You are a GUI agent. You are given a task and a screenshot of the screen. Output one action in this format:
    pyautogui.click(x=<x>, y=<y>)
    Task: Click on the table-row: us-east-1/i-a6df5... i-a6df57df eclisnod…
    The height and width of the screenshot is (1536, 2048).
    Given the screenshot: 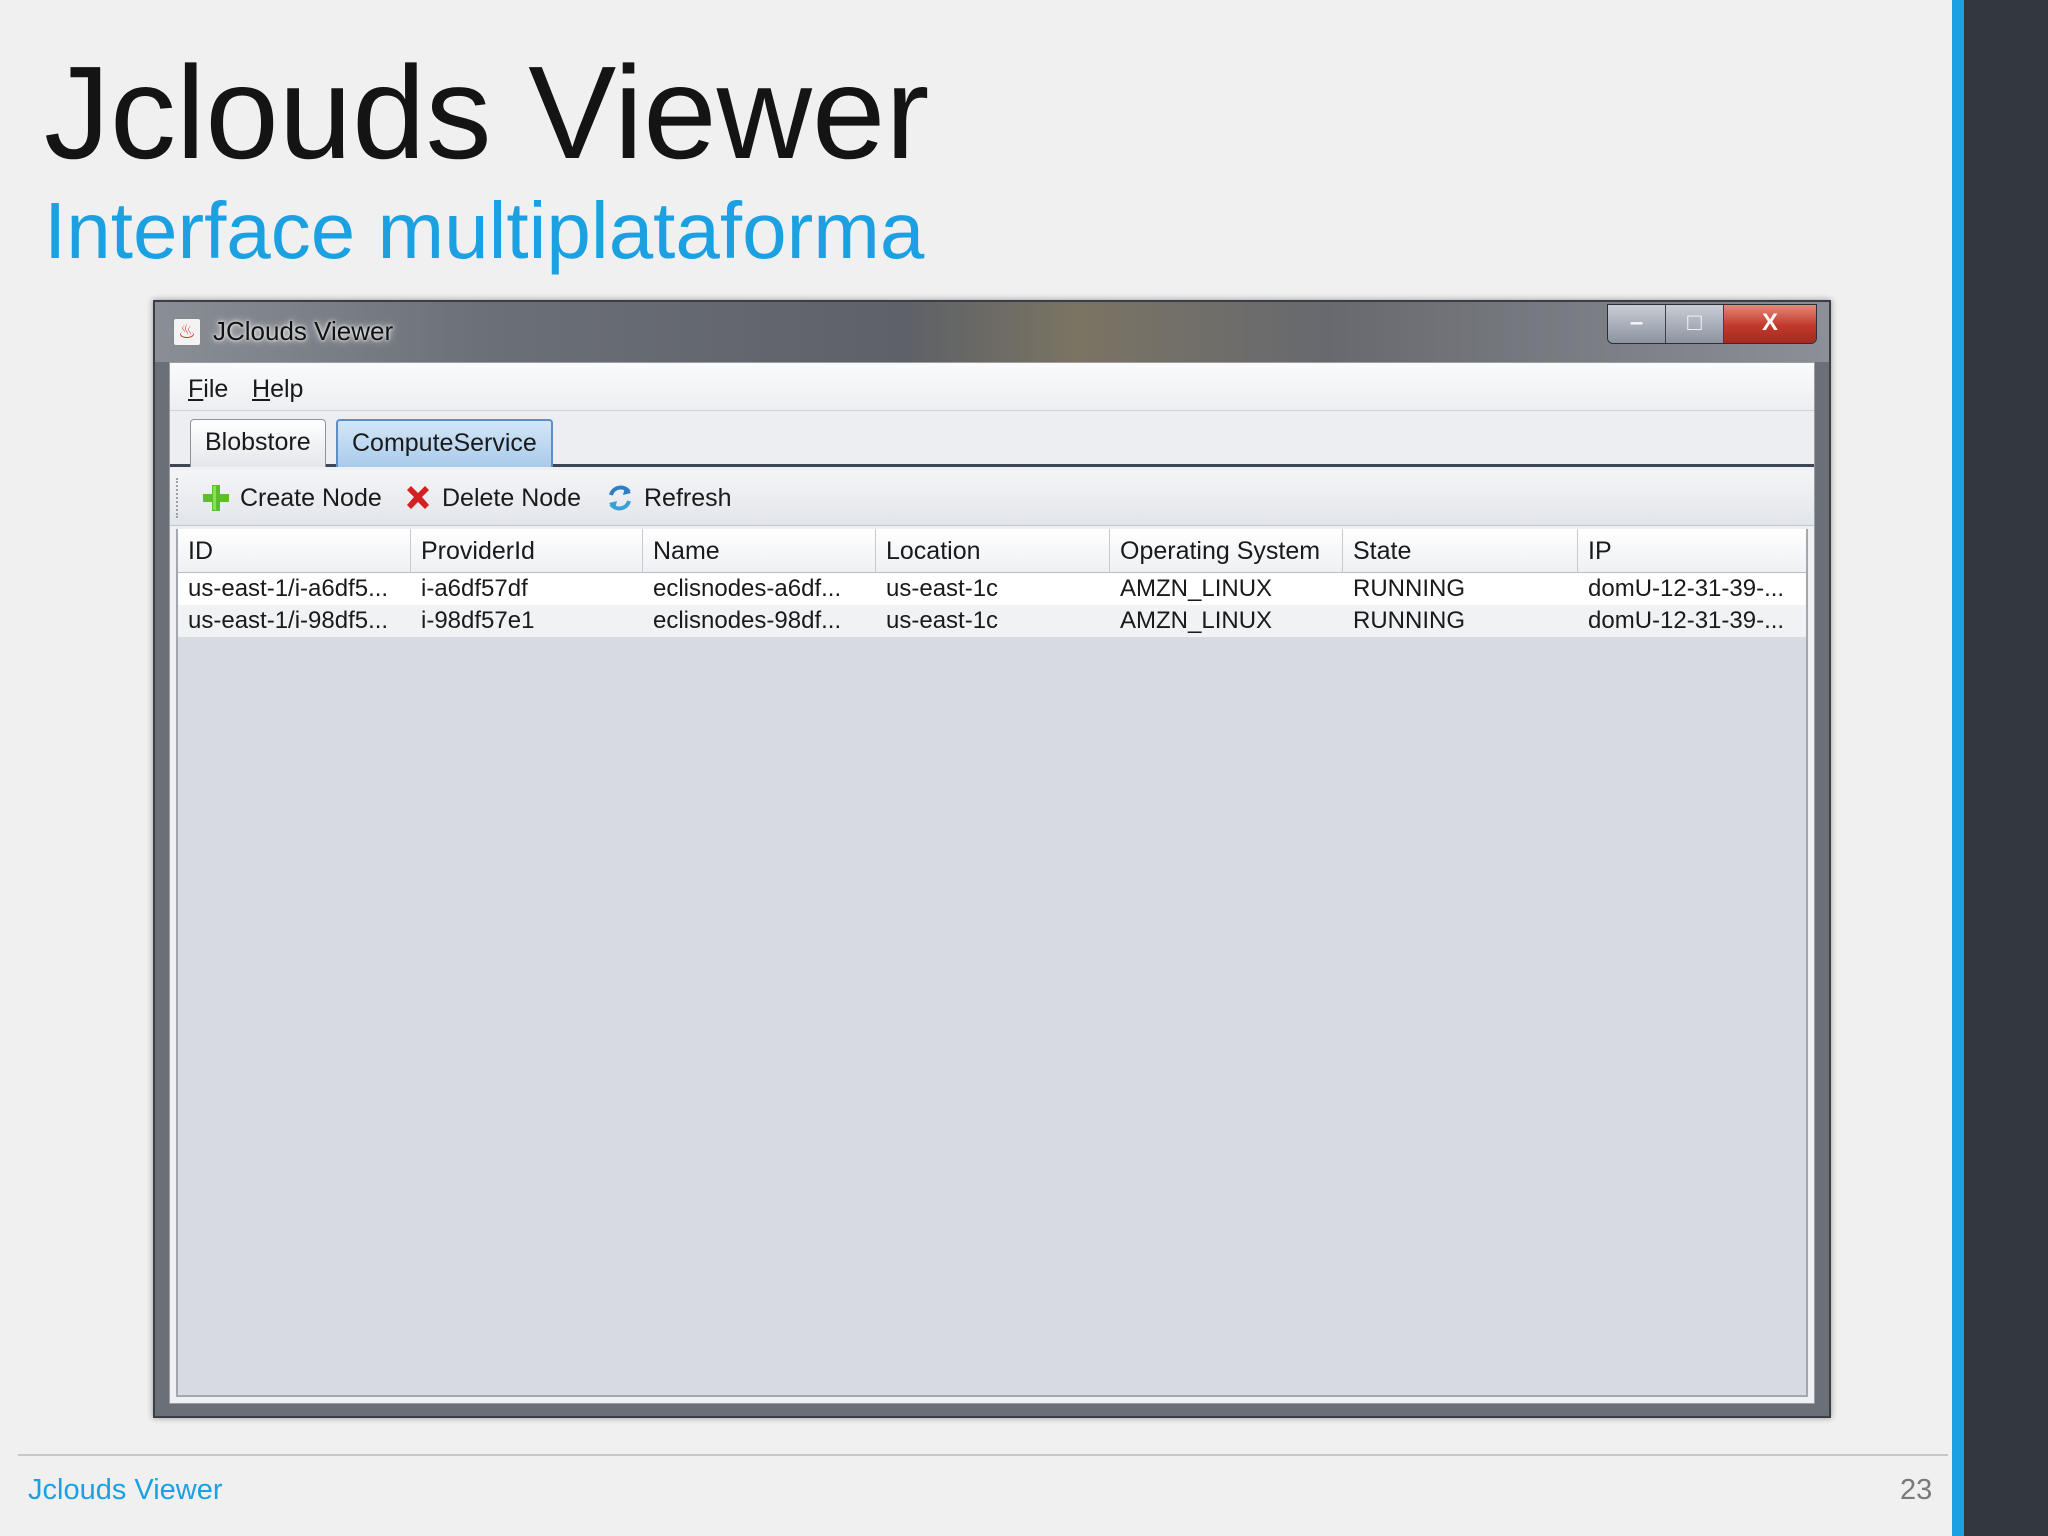 What is the action you would take?
    pyautogui.click(x=992, y=589)
    